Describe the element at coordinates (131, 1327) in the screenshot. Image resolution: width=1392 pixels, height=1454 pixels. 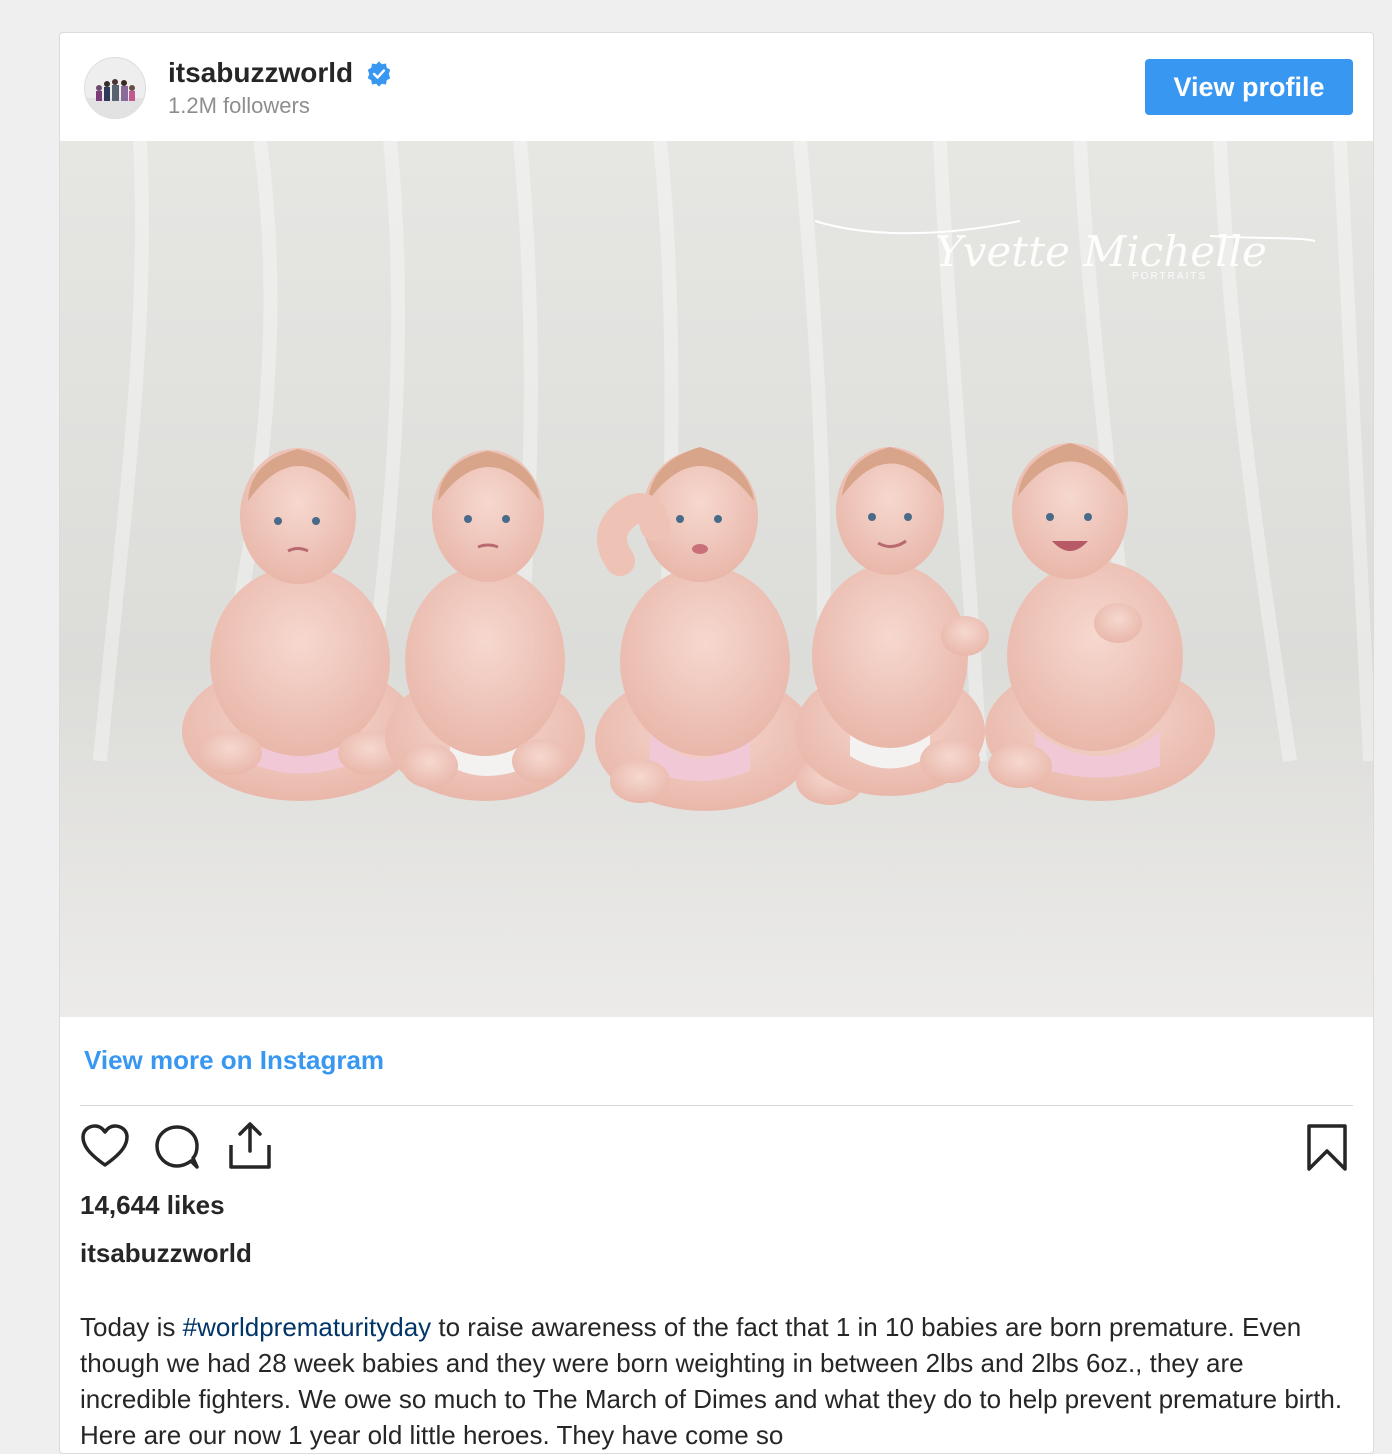
I see `caption-prefix: Today is` at that location.